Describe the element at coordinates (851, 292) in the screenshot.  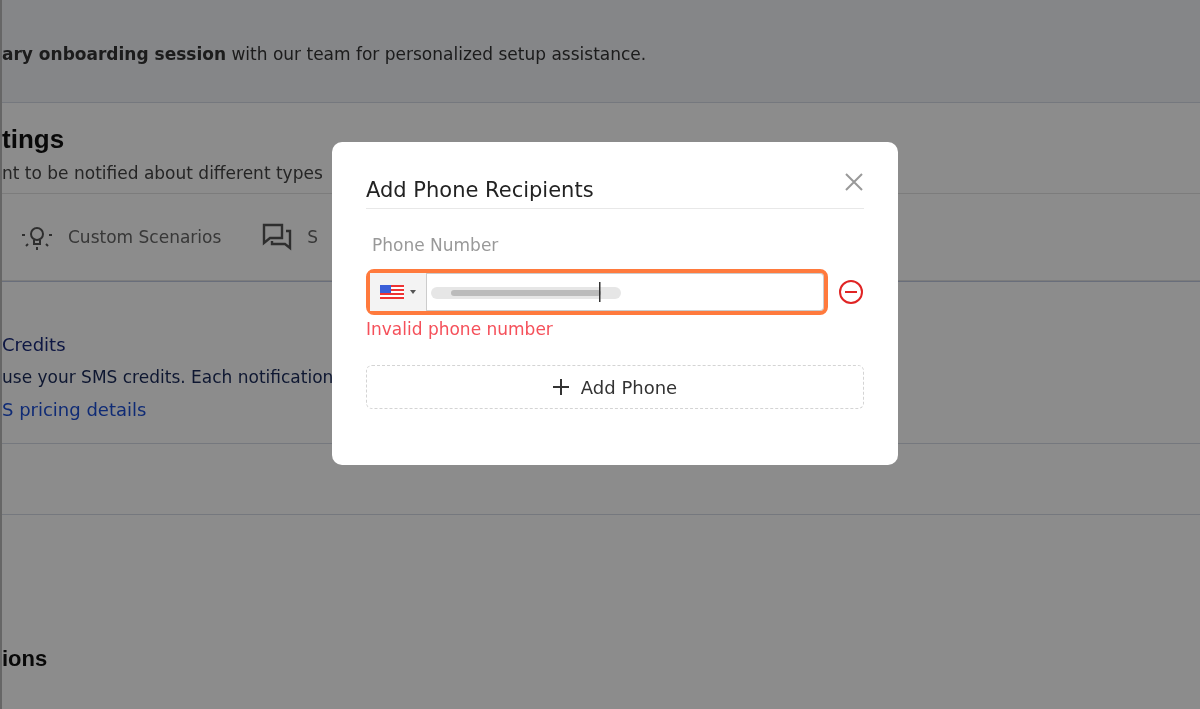
I see `remove-icon` at that location.